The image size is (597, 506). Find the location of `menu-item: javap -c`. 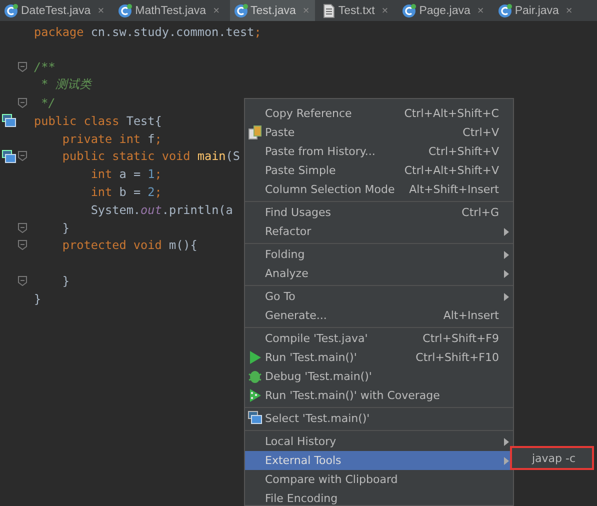

menu-item: javap -c is located at coordinates (552, 458).